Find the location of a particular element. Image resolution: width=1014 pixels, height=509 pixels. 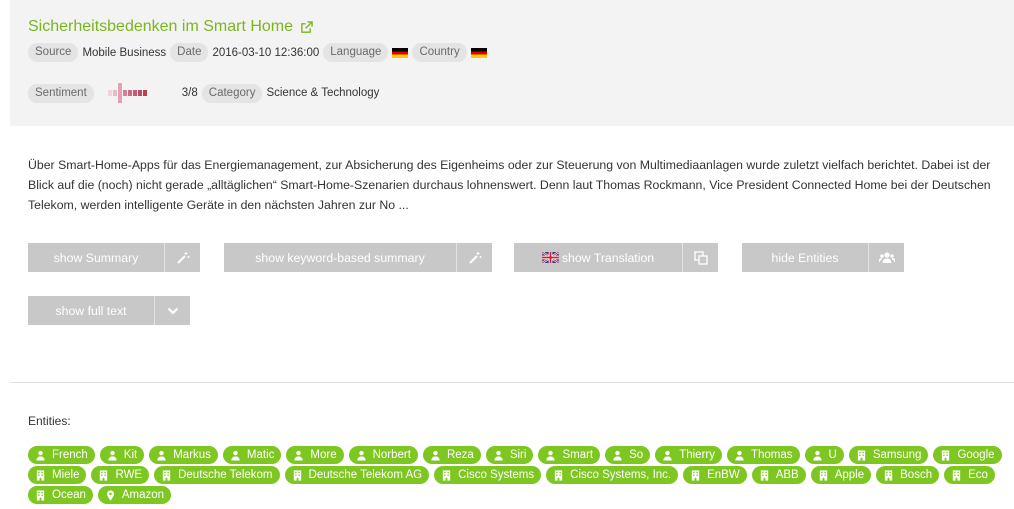

entity-tag: Ocean is located at coordinates (60, 495).